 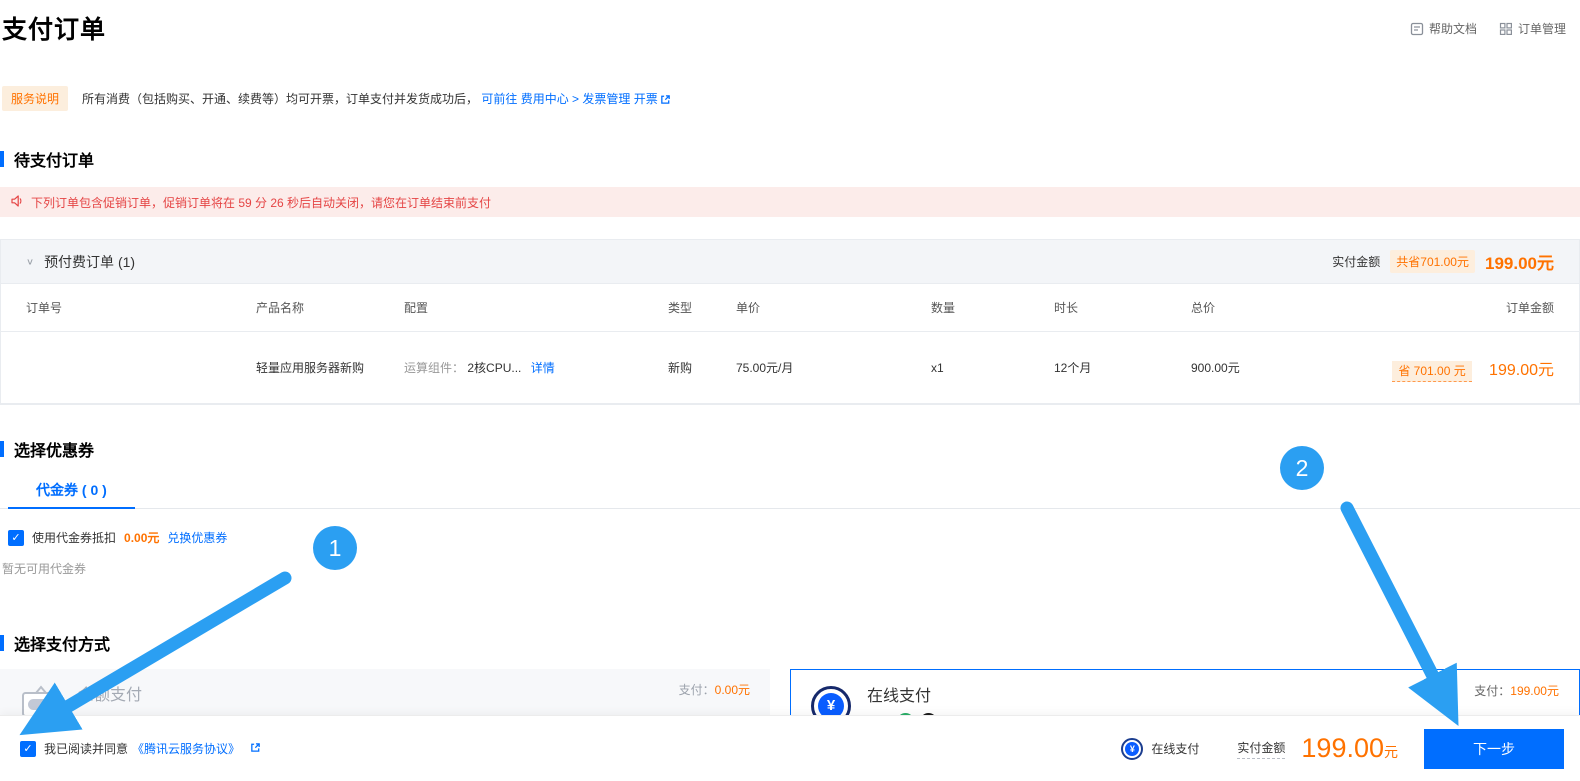 I want to click on col-product: 产品名称, so click(x=280, y=308).